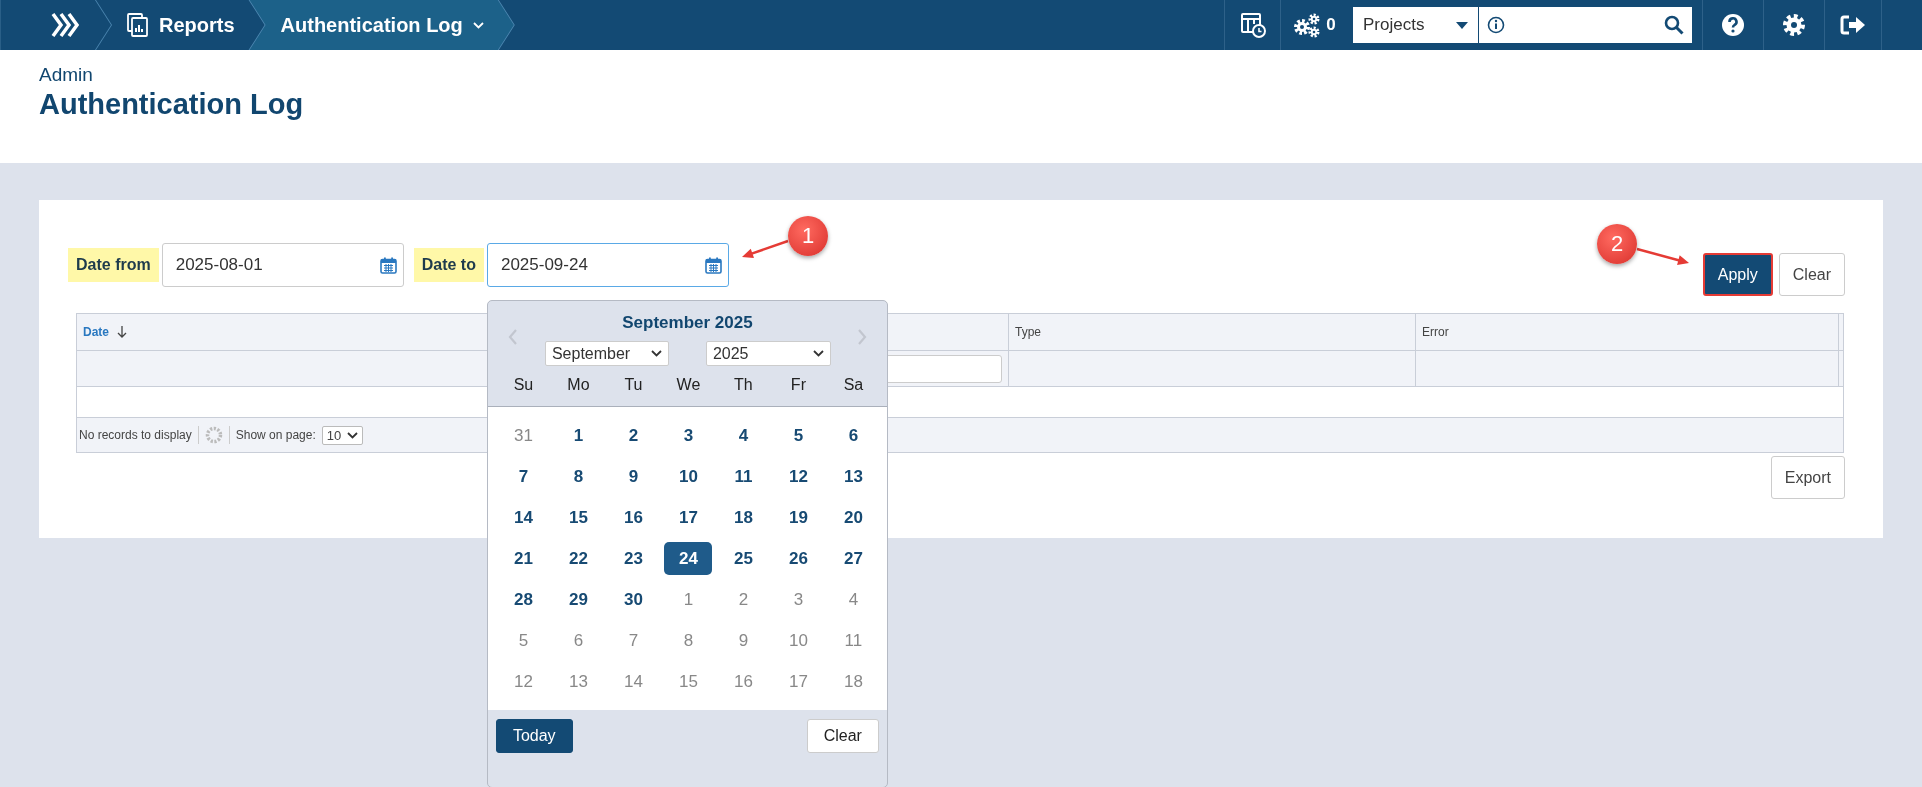  What do you see at coordinates (1252, 25) in the screenshot?
I see `calendar-clock-icon` at bounding box center [1252, 25].